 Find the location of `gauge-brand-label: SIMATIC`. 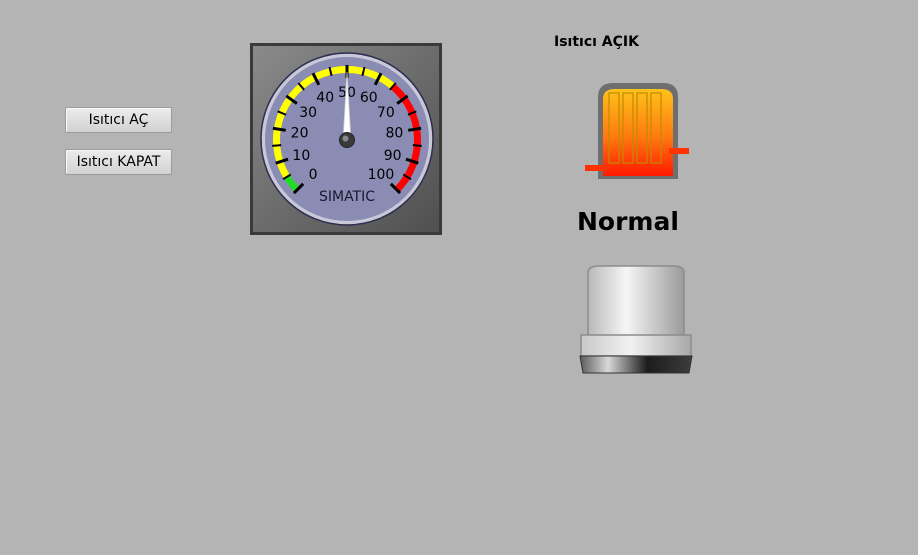

gauge-brand-label: SIMATIC is located at coordinates (347, 197).